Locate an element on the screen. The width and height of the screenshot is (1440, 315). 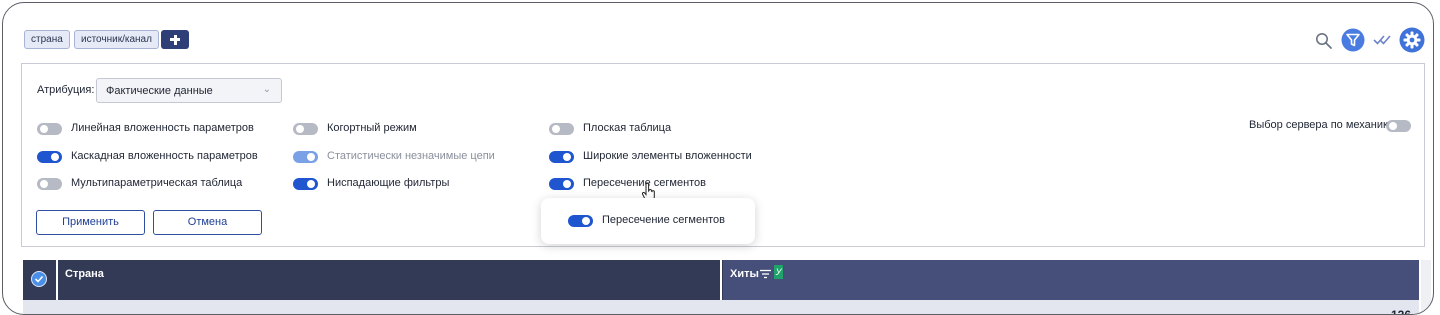
metric-badge: У is located at coordinates (778, 272).